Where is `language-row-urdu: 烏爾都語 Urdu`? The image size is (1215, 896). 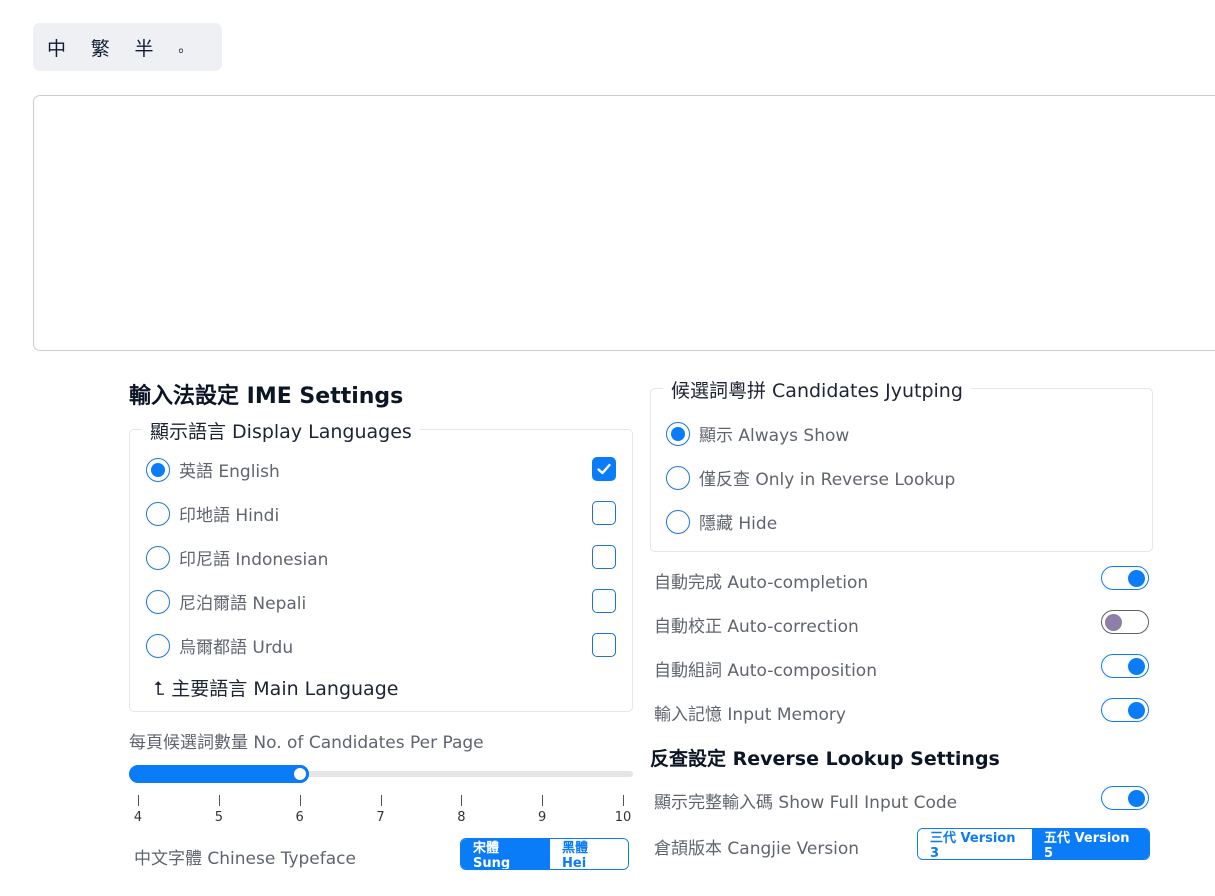 language-row-urdu: 烏爾都語 Urdu is located at coordinates (219, 645).